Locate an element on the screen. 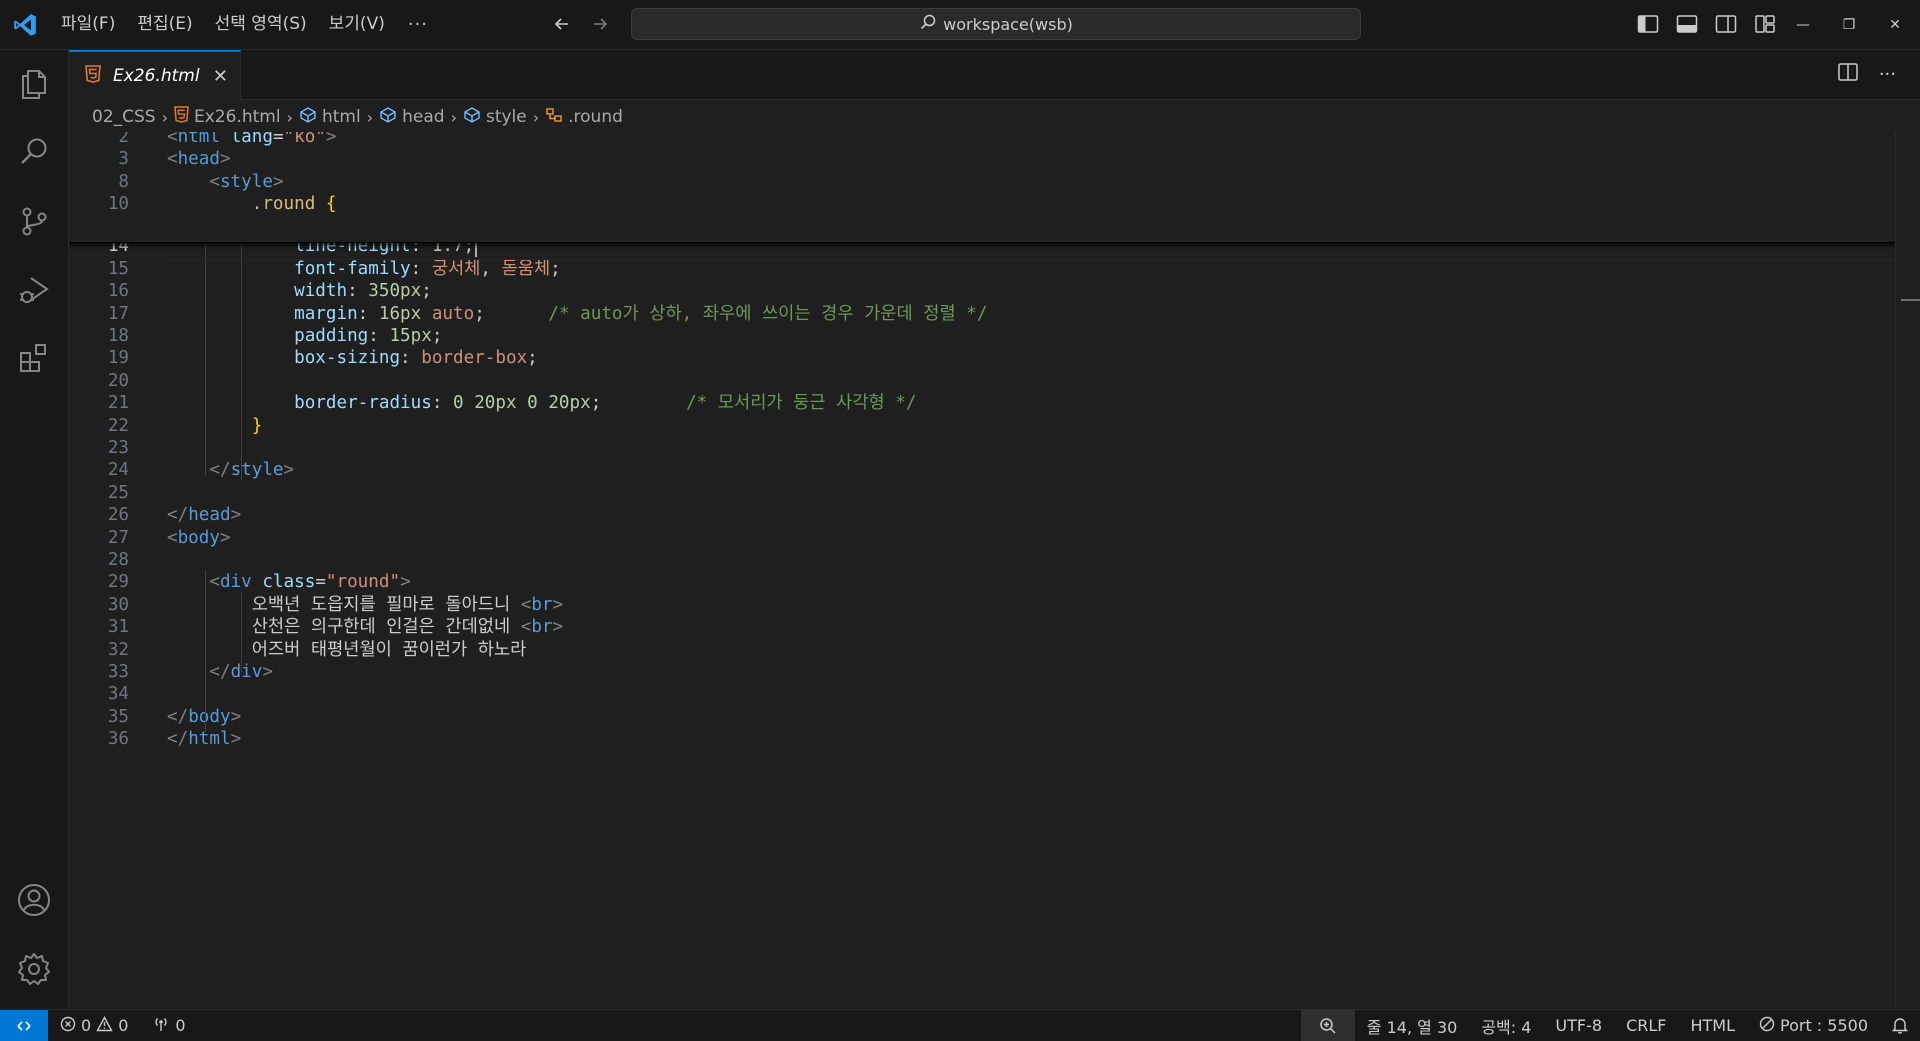  tab-ex26-html: Ex26.html ✕ is located at coordinates (155, 75).